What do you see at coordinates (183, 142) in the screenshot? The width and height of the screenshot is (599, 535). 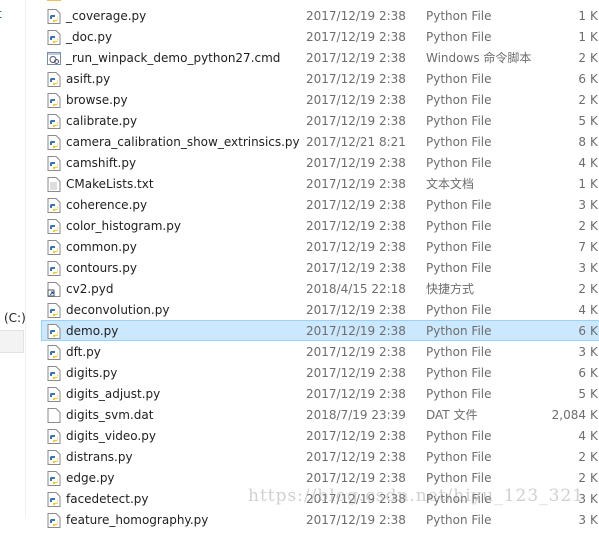 I see `file-name: camera_calibration_show_extrinsics.py` at bounding box center [183, 142].